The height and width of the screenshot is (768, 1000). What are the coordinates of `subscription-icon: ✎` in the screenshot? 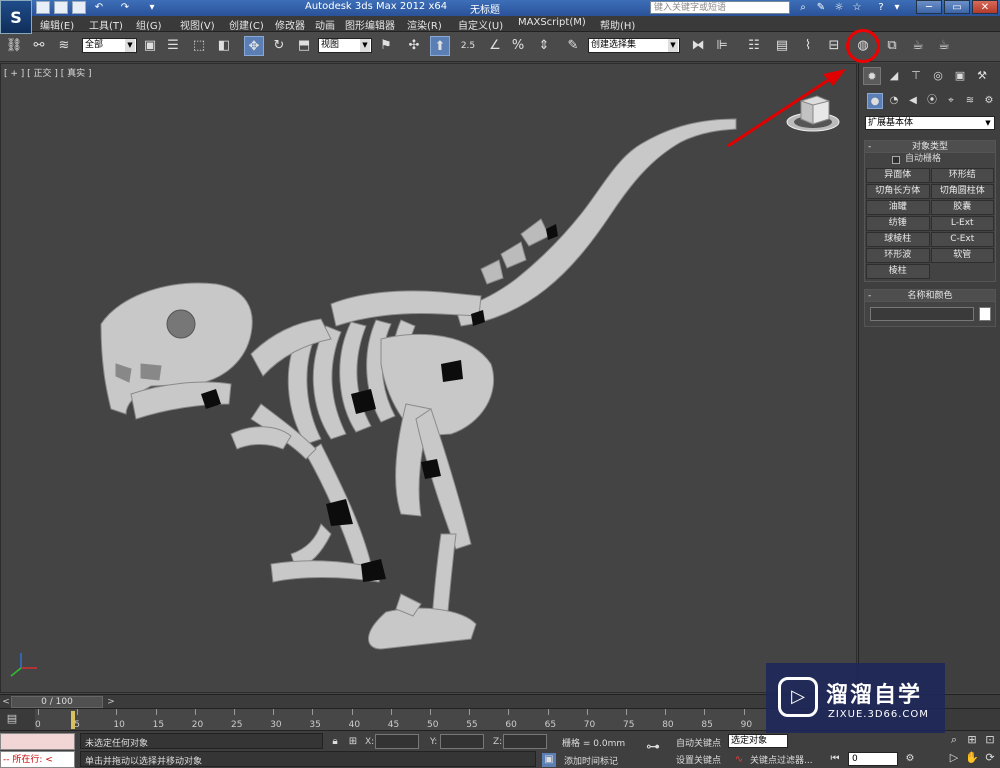 It's located at (821, 7).